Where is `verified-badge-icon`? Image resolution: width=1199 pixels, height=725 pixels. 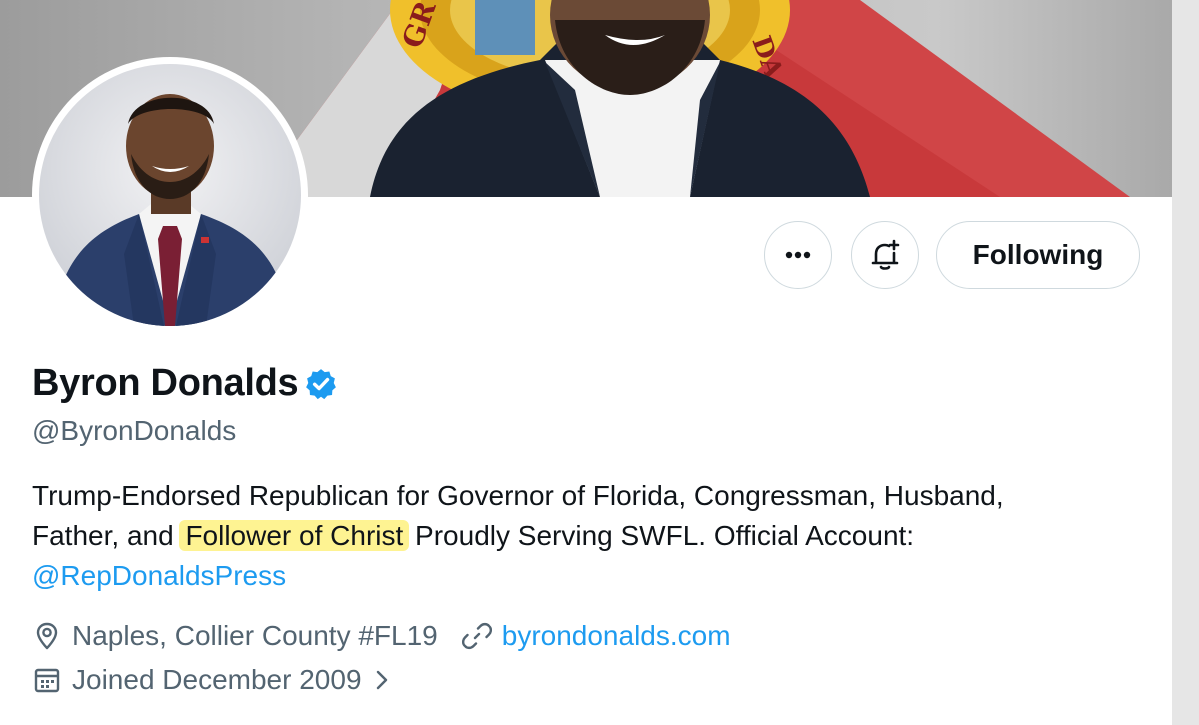 verified-badge-icon is located at coordinates (321, 384).